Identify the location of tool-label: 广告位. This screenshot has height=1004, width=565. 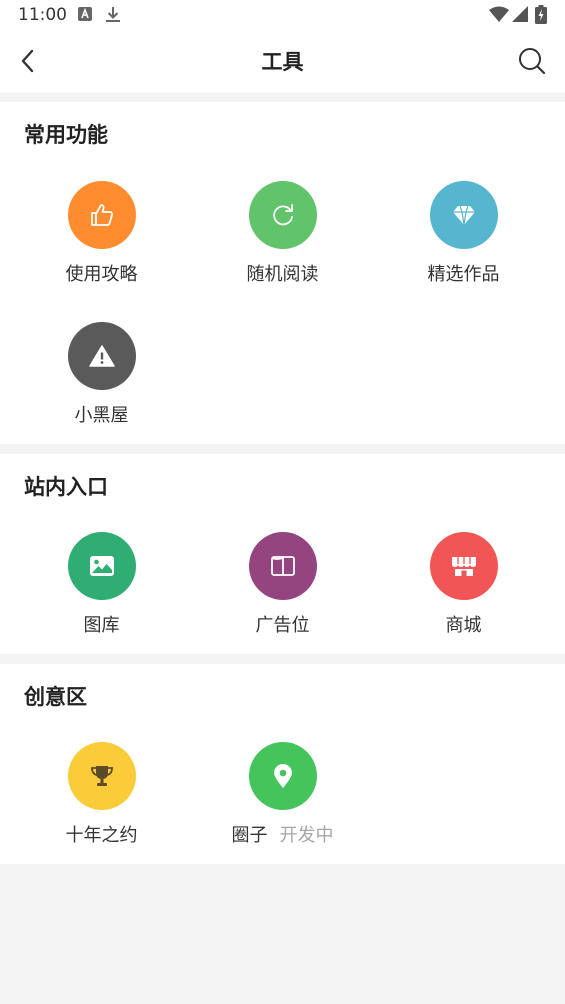
(282, 625).